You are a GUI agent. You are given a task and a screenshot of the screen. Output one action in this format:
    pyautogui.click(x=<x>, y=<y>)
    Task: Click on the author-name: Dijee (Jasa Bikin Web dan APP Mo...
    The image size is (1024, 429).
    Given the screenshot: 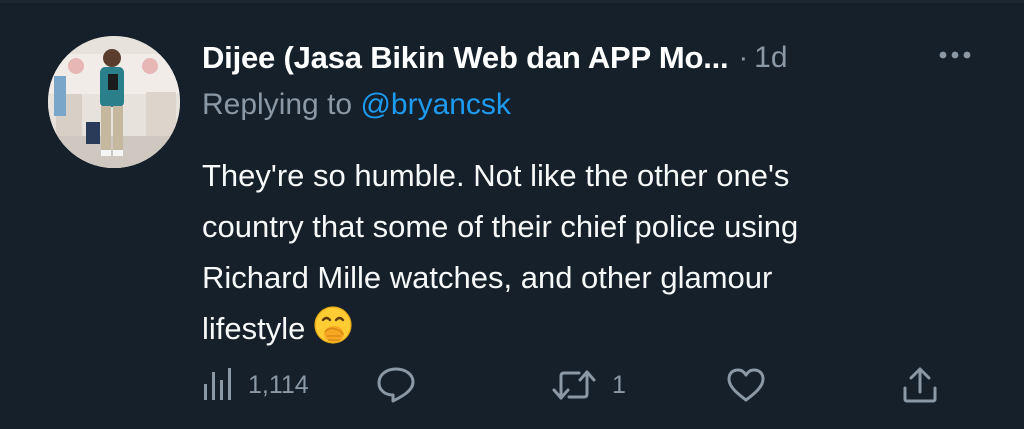 What is the action you would take?
    pyautogui.click(x=465, y=58)
    